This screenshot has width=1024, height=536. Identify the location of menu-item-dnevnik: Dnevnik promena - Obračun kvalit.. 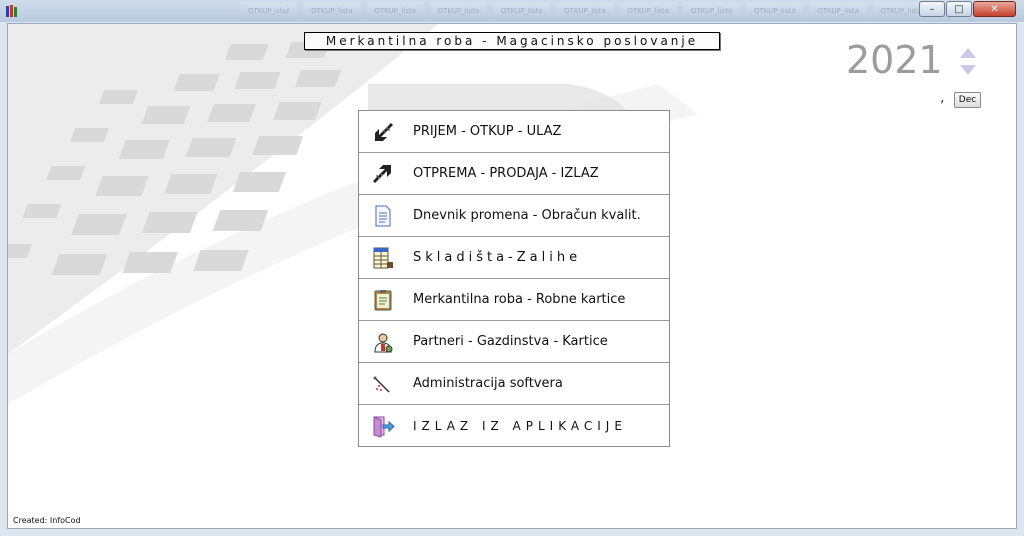
(514, 216).